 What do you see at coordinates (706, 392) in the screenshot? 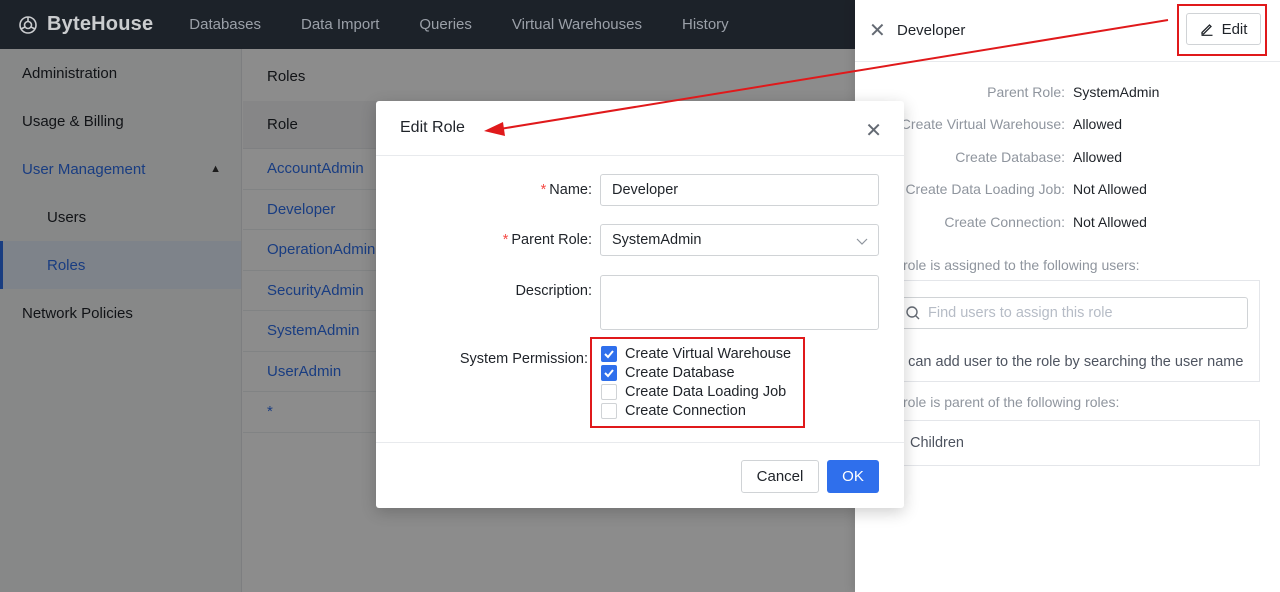
I see `permission-label: Create Data Loading Job` at bounding box center [706, 392].